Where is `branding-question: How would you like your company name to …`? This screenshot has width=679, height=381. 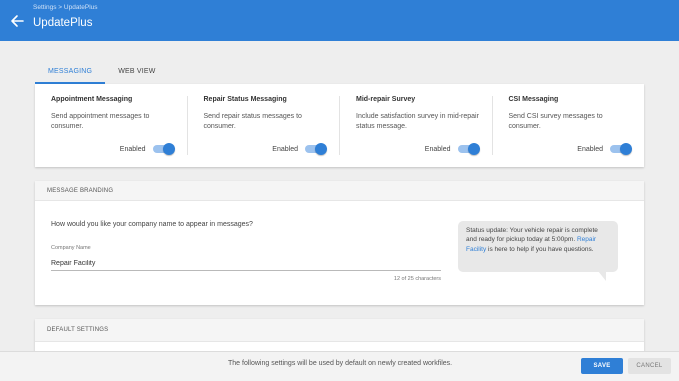 branding-question: How would you like your company name to … is located at coordinates (152, 224).